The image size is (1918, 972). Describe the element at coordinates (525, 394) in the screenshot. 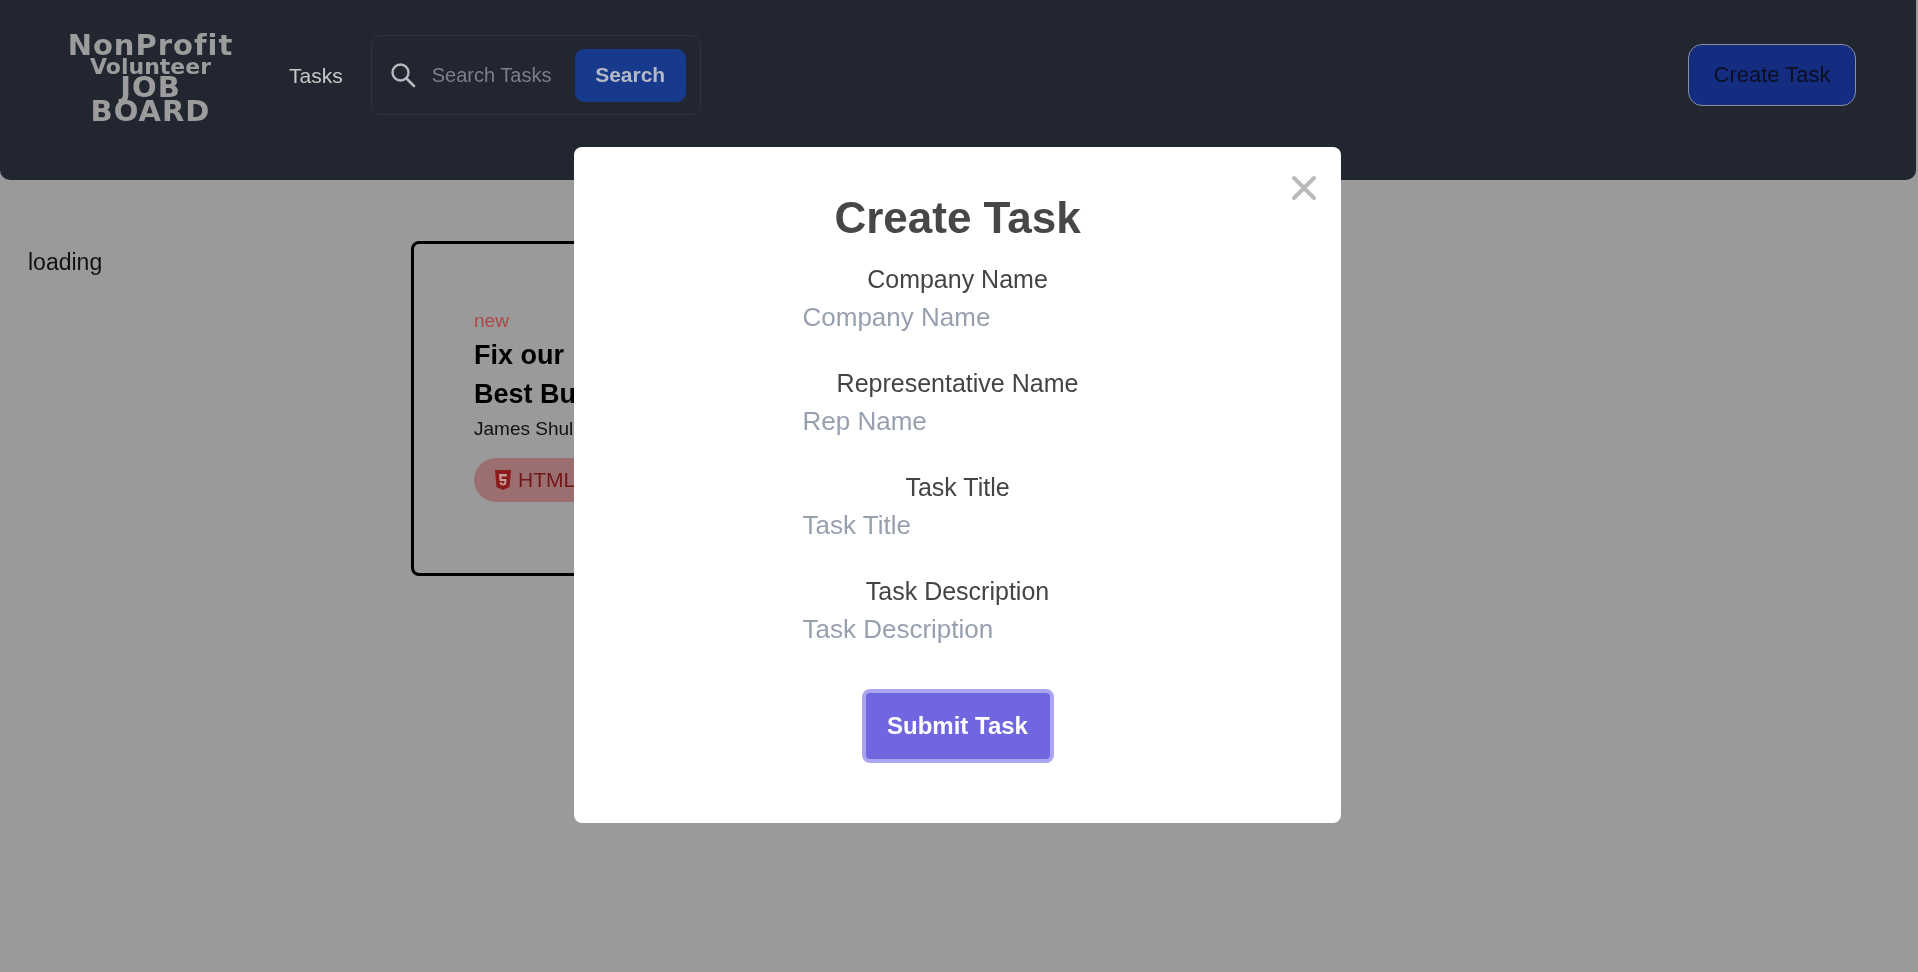

I see `task-title: Best Bu` at that location.